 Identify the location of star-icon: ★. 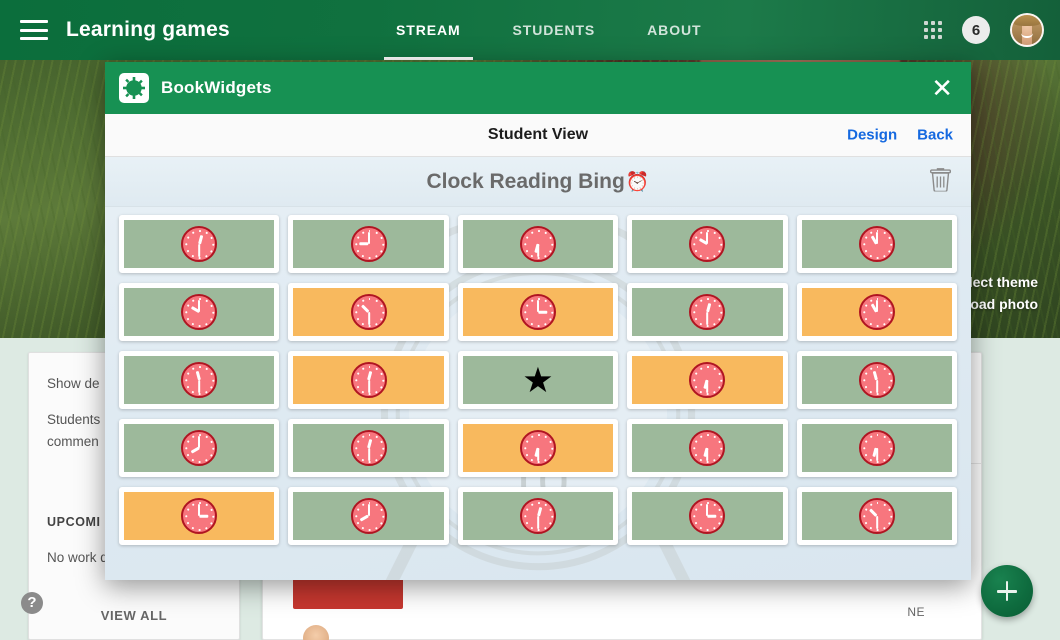
(538, 380).